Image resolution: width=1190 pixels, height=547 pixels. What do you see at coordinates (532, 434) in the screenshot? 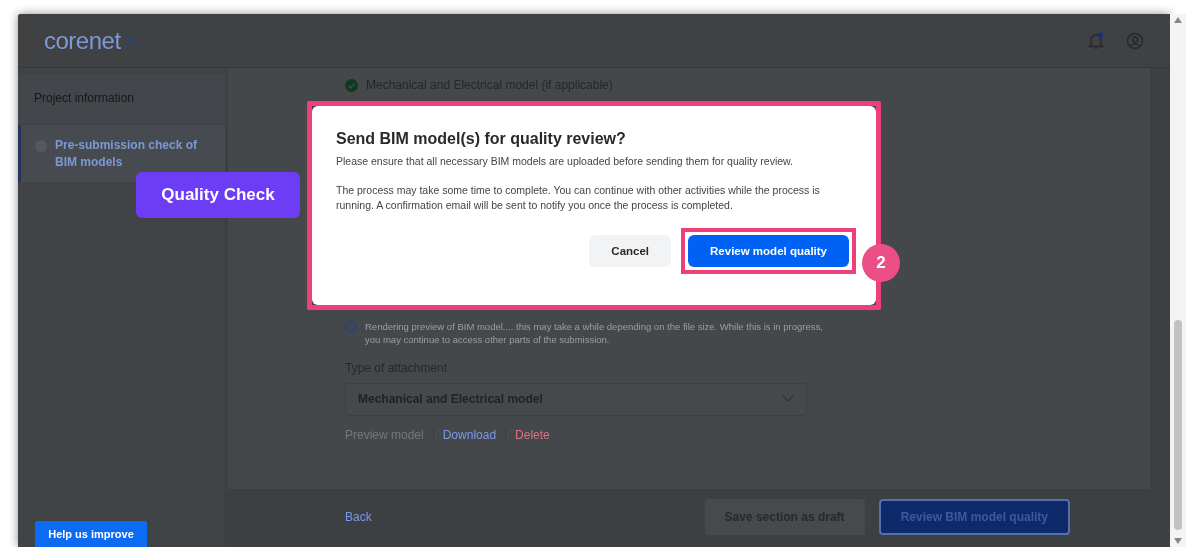
I see `delete-link: Delete` at bounding box center [532, 434].